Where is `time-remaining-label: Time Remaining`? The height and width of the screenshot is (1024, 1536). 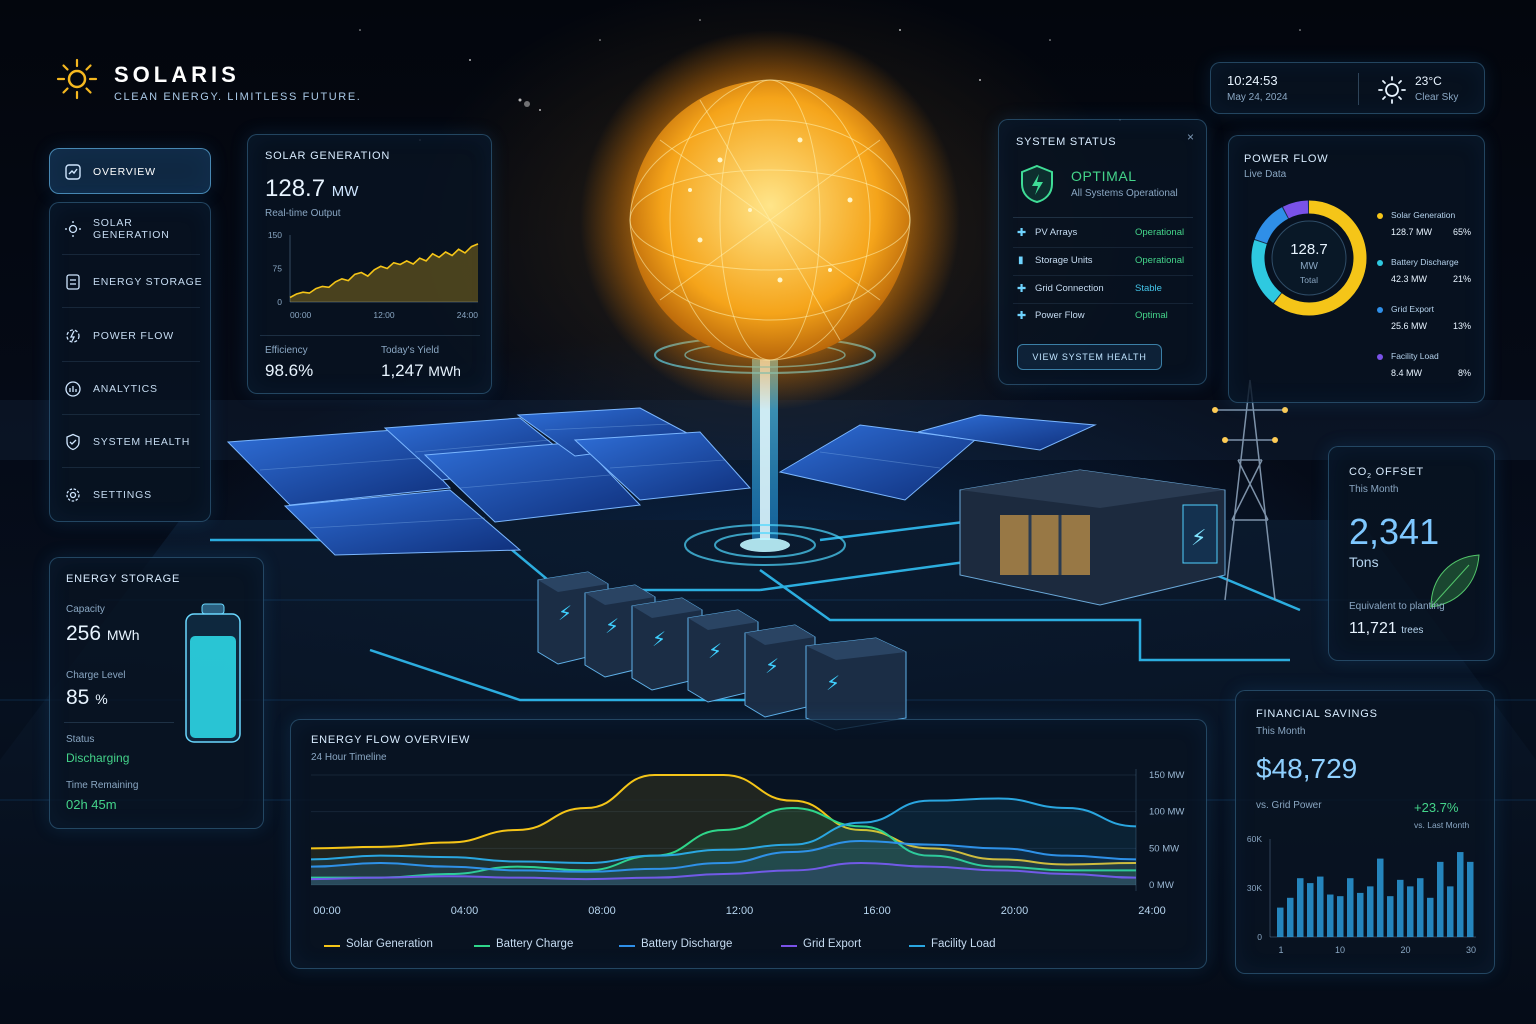
time-remaining-label: Time Remaining is located at coordinates (102, 785).